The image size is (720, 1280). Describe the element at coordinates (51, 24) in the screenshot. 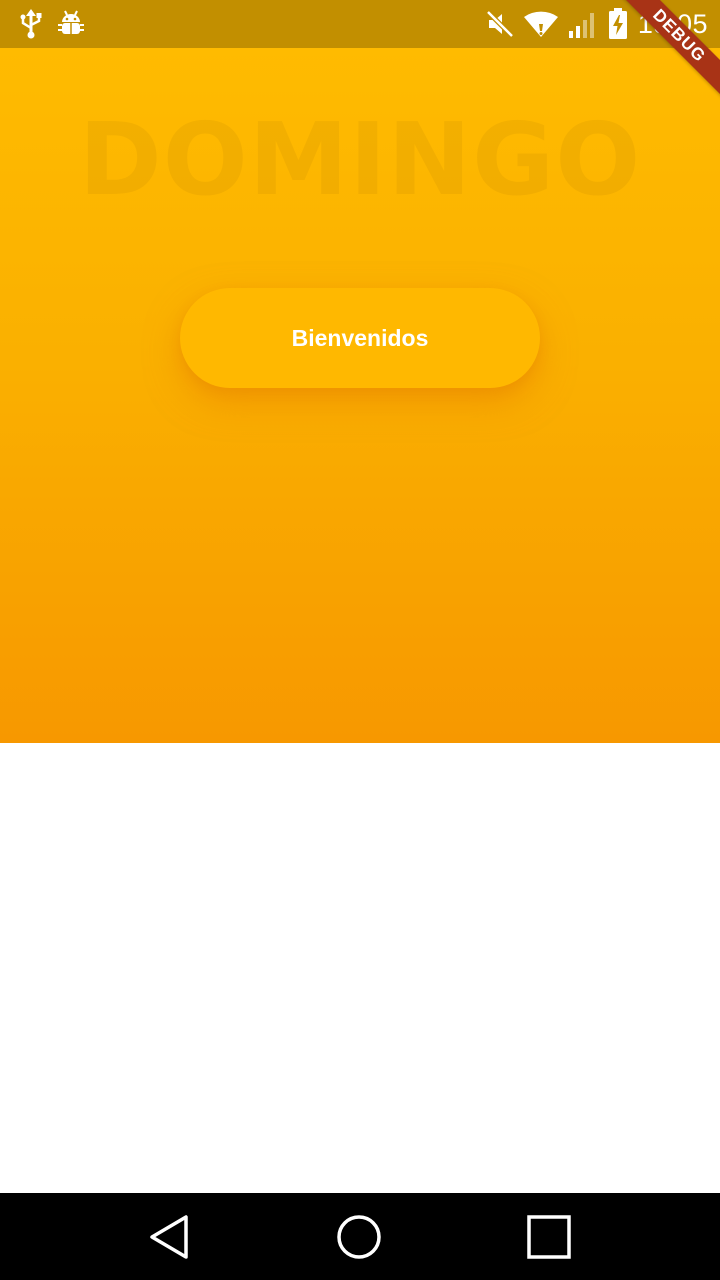

I see `status-left-icons` at that location.